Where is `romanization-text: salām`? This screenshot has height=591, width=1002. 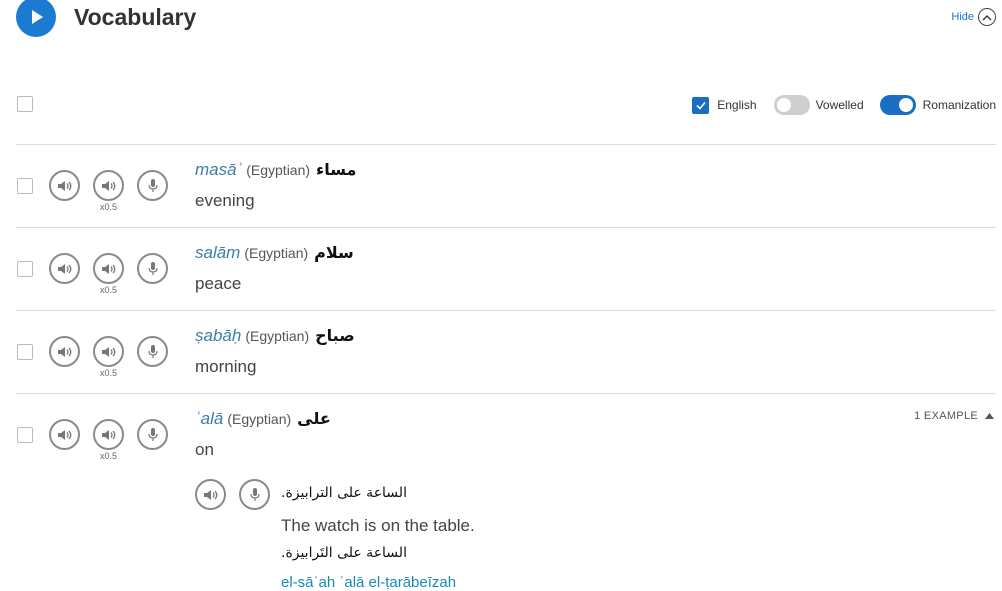
romanization-text: salām is located at coordinates (218, 252).